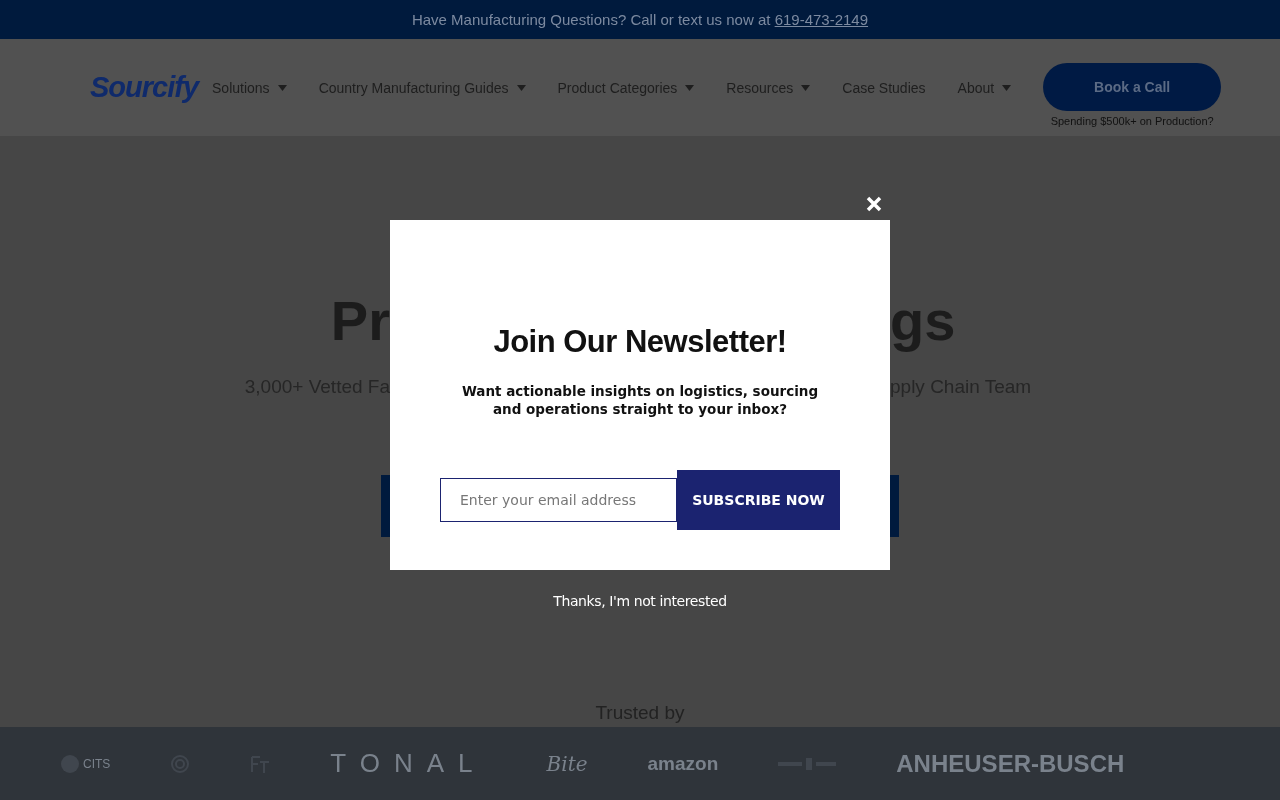  I want to click on dismiss-link: Thanks, I'm not interested, so click(640, 601).